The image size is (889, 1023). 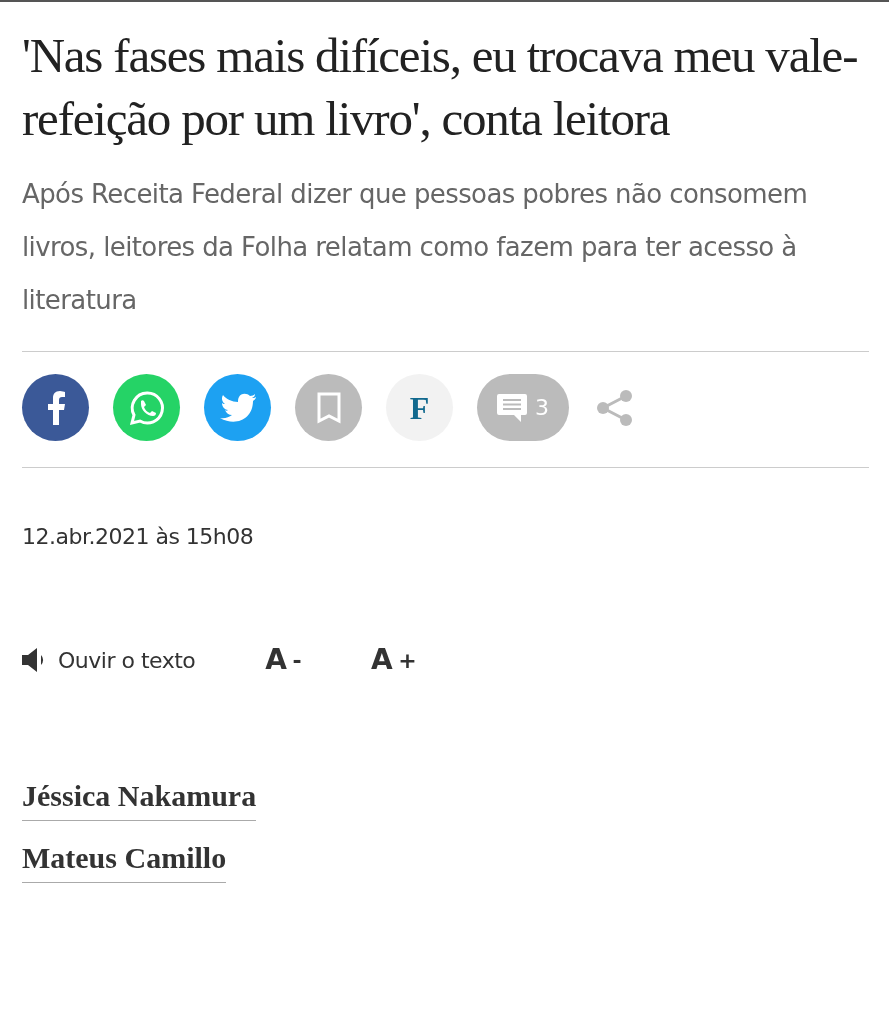 I want to click on subtitle: Após Receita Federal dizer que pessoas pobres não consomem livros, leitores da Folha relatam como fazem para ter acesso à literatura, so click(x=415, y=247).